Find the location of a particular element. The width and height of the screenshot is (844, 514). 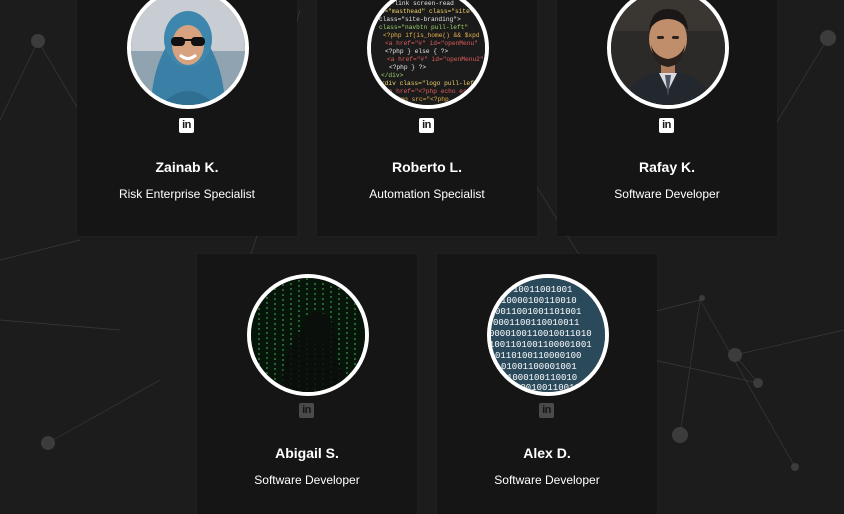

team-card-abigail: in Abigail S. Software Developer is located at coordinates (307, 384).